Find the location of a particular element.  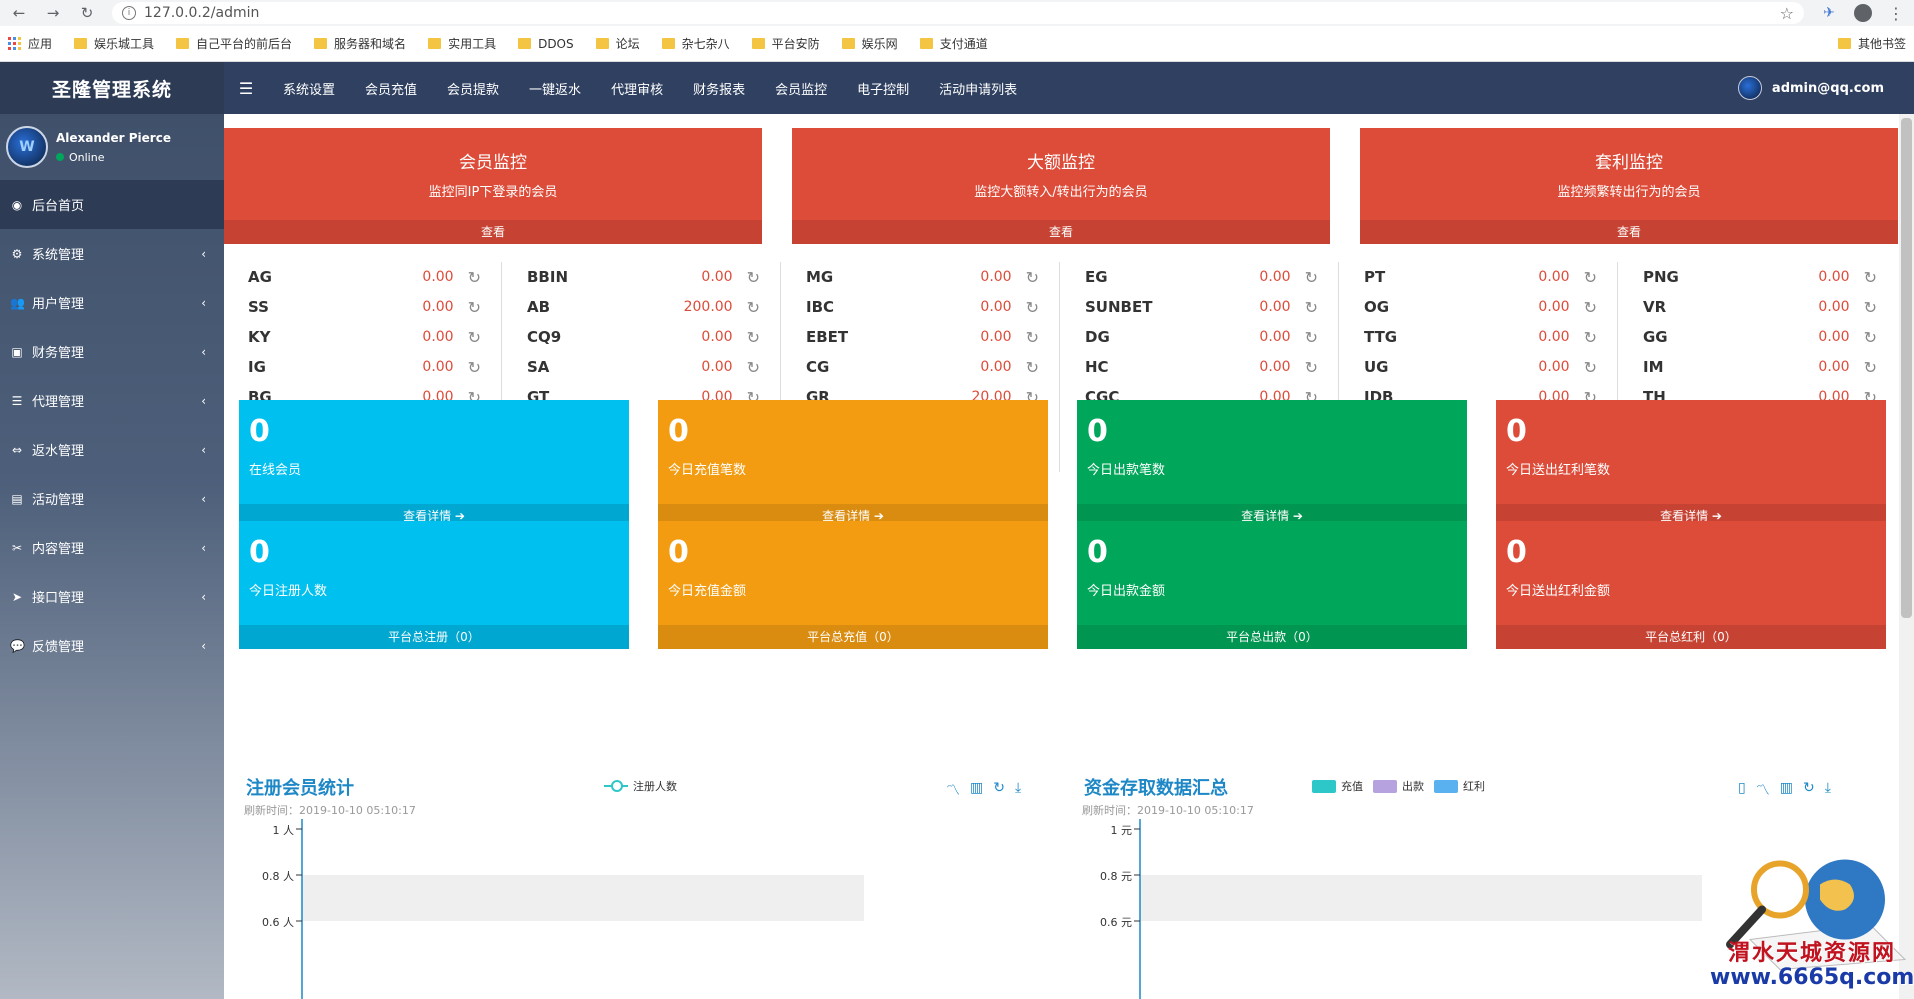

money-icon: ▣ is located at coordinates (17, 351).